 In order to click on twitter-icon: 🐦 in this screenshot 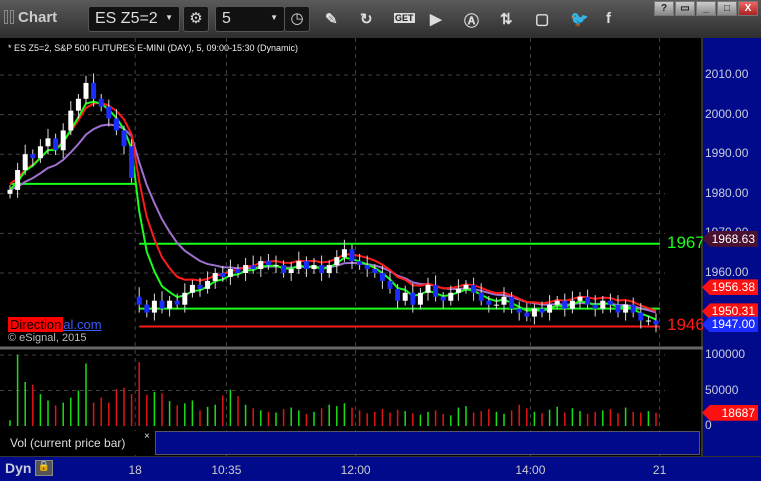, I will do `click(579, 19)`.